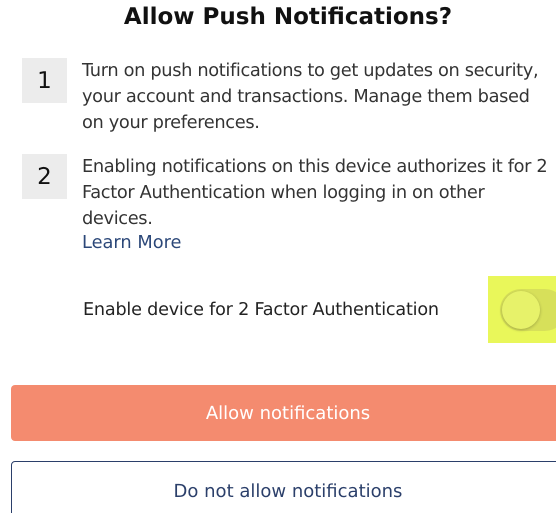  I want to click on step-number: 1, so click(44, 80).